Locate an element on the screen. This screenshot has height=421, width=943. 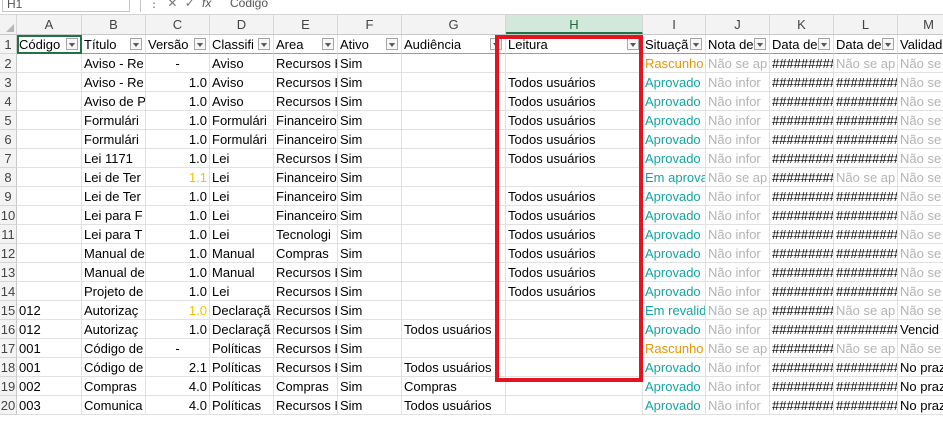
cell-b: Código de is located at coordinates (114, 367).